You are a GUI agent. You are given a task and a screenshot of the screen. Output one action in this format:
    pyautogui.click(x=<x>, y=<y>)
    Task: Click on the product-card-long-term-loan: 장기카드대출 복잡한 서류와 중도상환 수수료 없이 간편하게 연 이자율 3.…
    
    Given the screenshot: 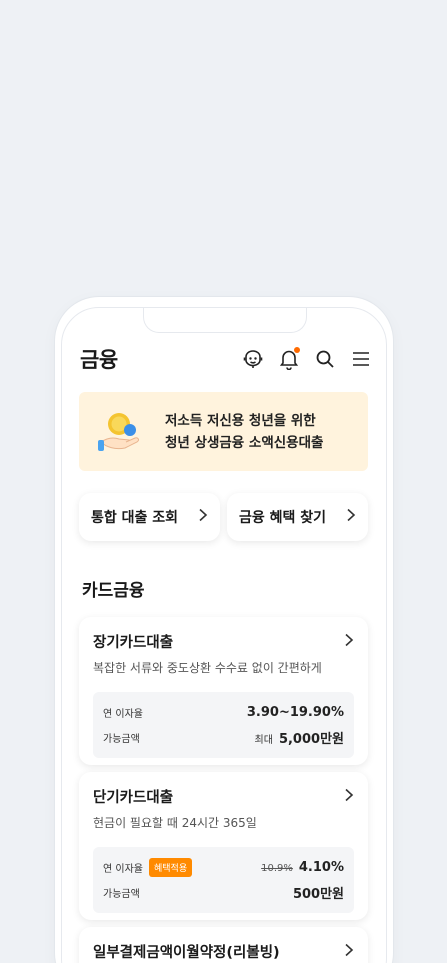 What is the action you would take?
    pyautogui.click(x=223, y=691)
    